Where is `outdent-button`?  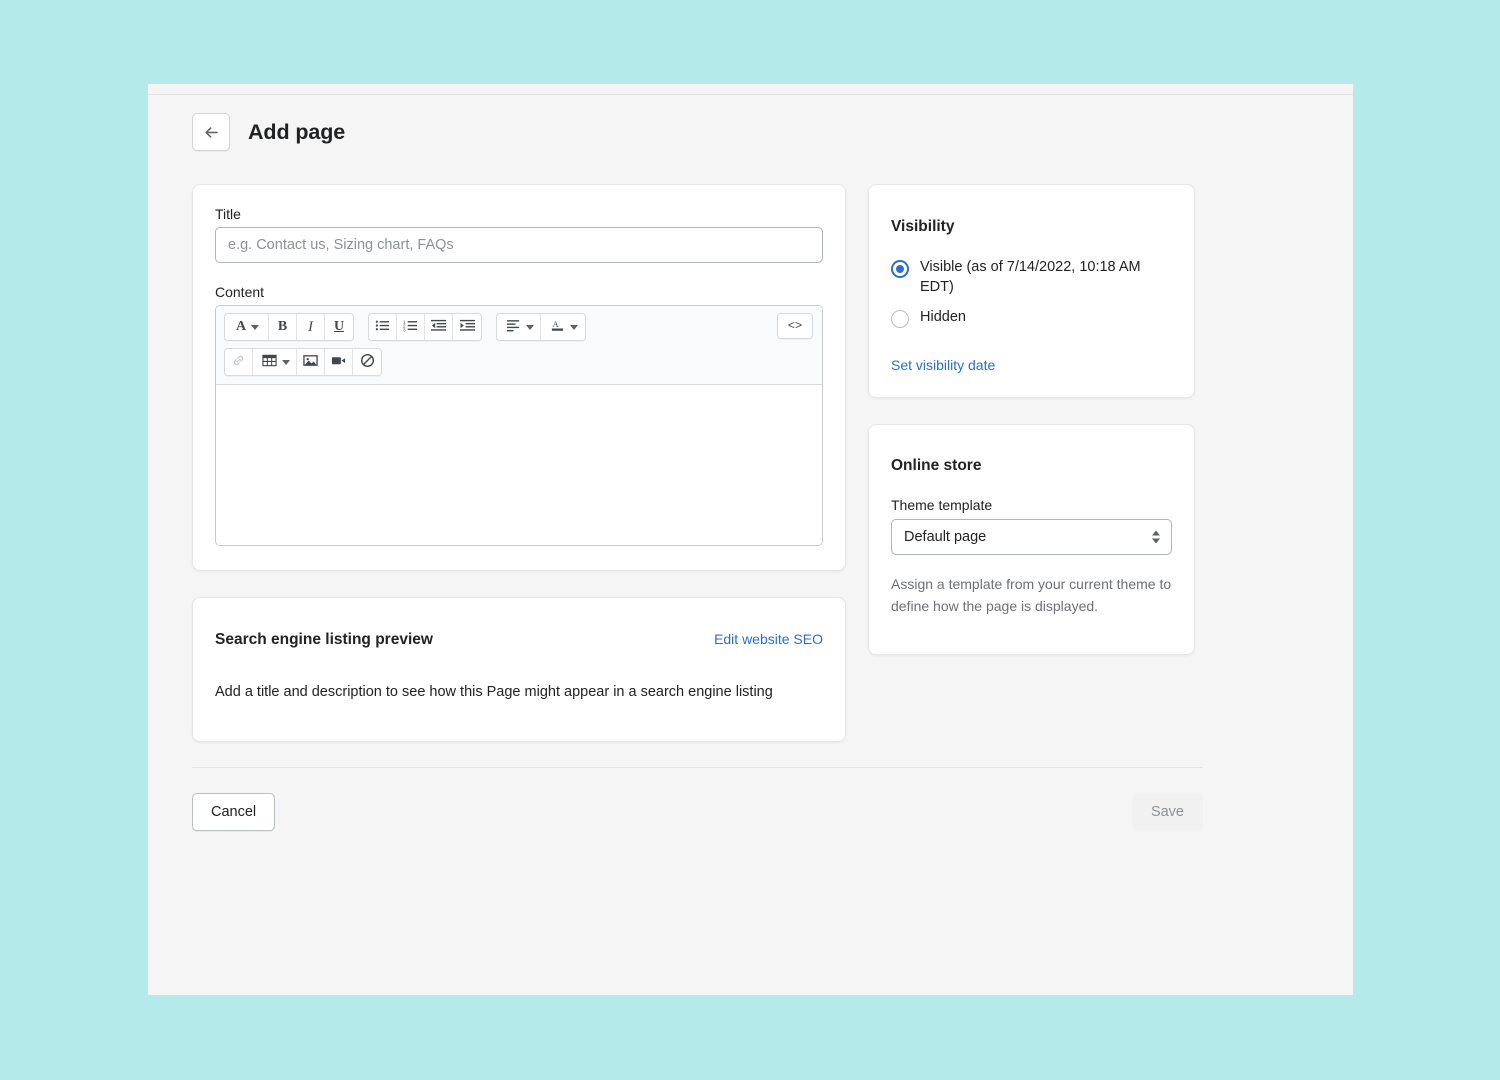 outdent-button is located at coordinates (439, 327).